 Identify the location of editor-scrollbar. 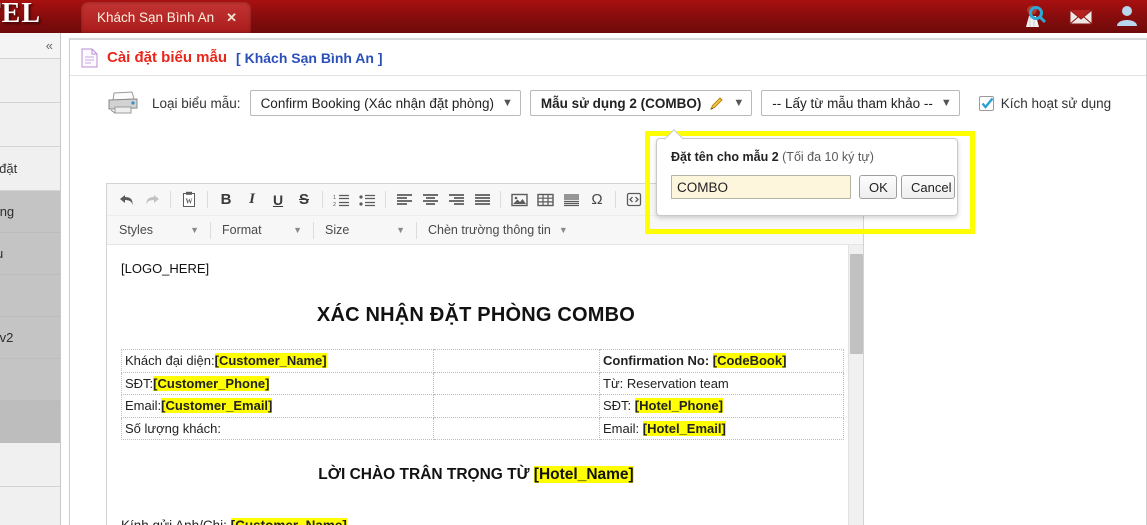
(855, 385).